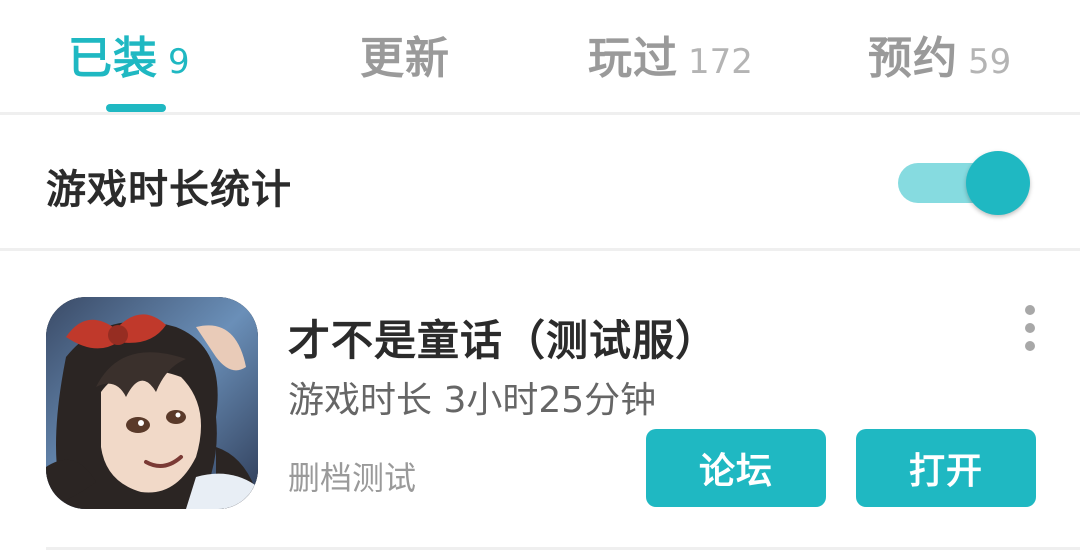 Image resolution: width=1080 pixels, height=560 pixels. Describe the element at coordinates (113, 58) in the screenshot. I see `tab-label: 已装` at that location.